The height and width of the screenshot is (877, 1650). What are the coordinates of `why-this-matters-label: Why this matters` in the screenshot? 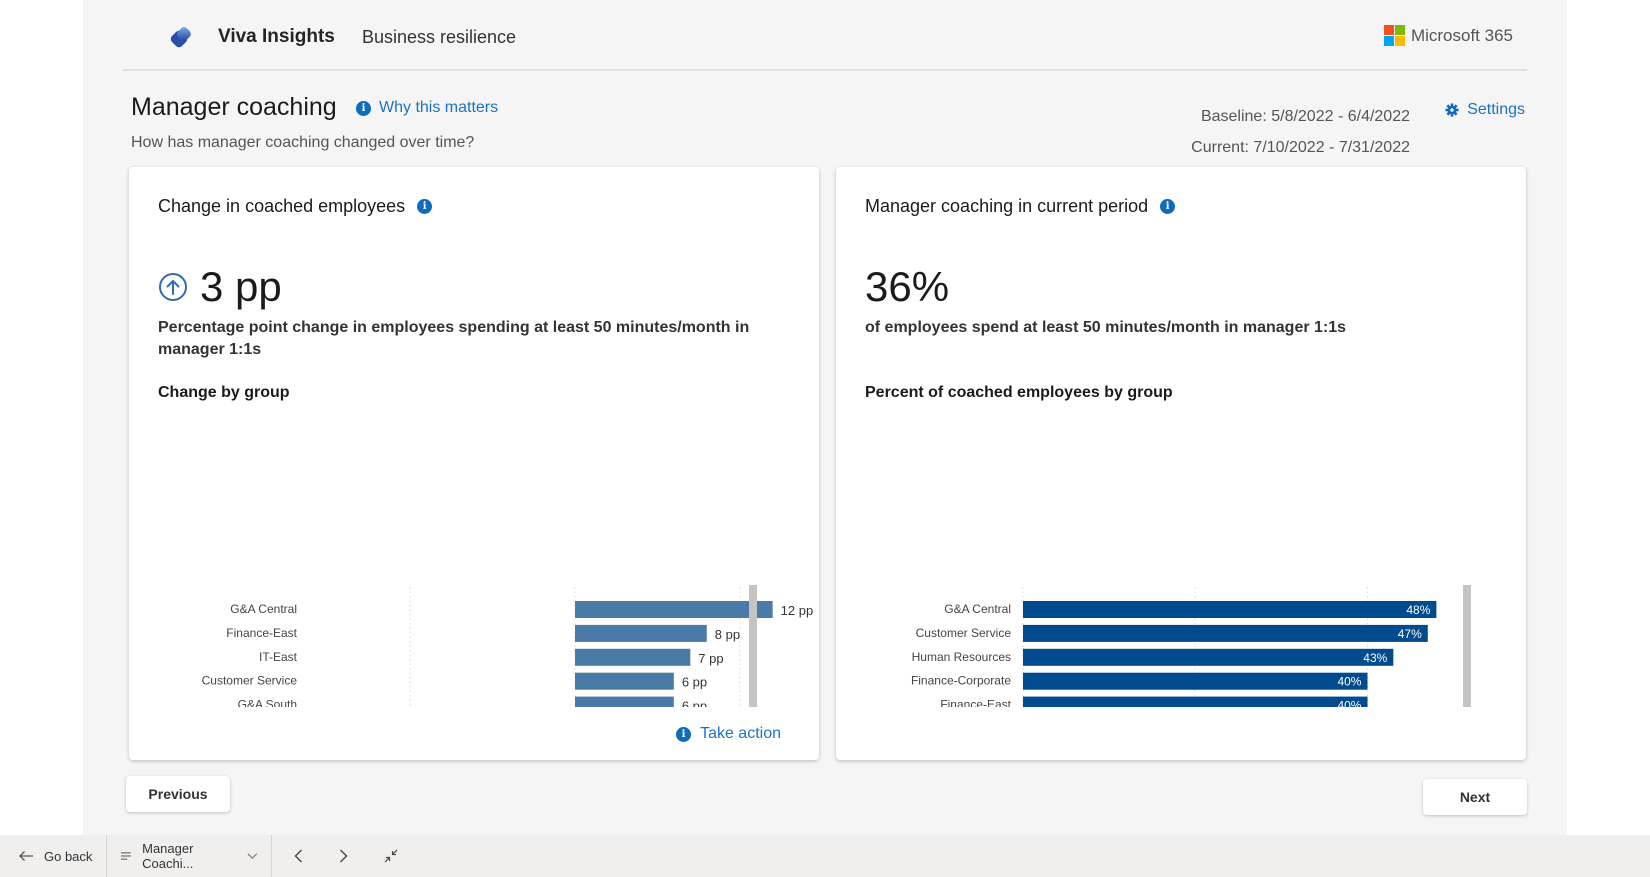 It's located at (439, 107).